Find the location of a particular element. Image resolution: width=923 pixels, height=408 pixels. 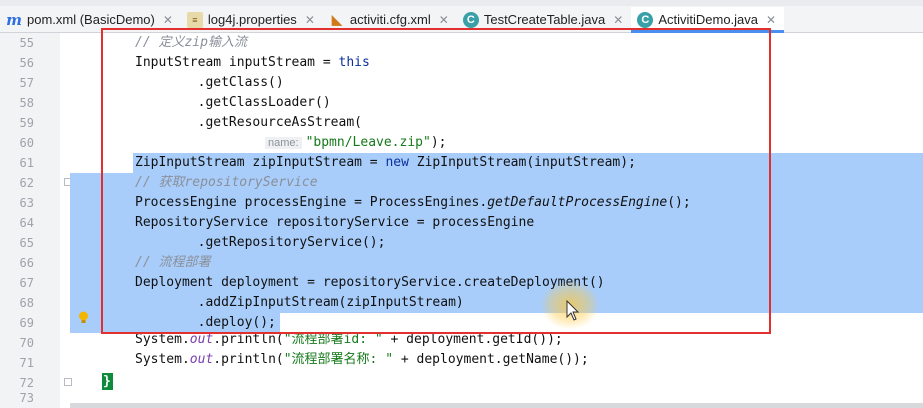

lightbulb-icon is located at coordinates (83, 318).